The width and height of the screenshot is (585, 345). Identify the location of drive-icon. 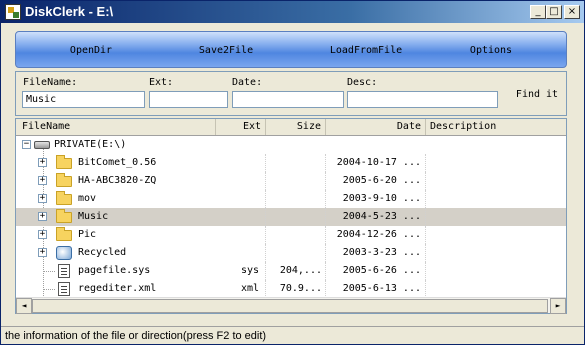
(42, 145).